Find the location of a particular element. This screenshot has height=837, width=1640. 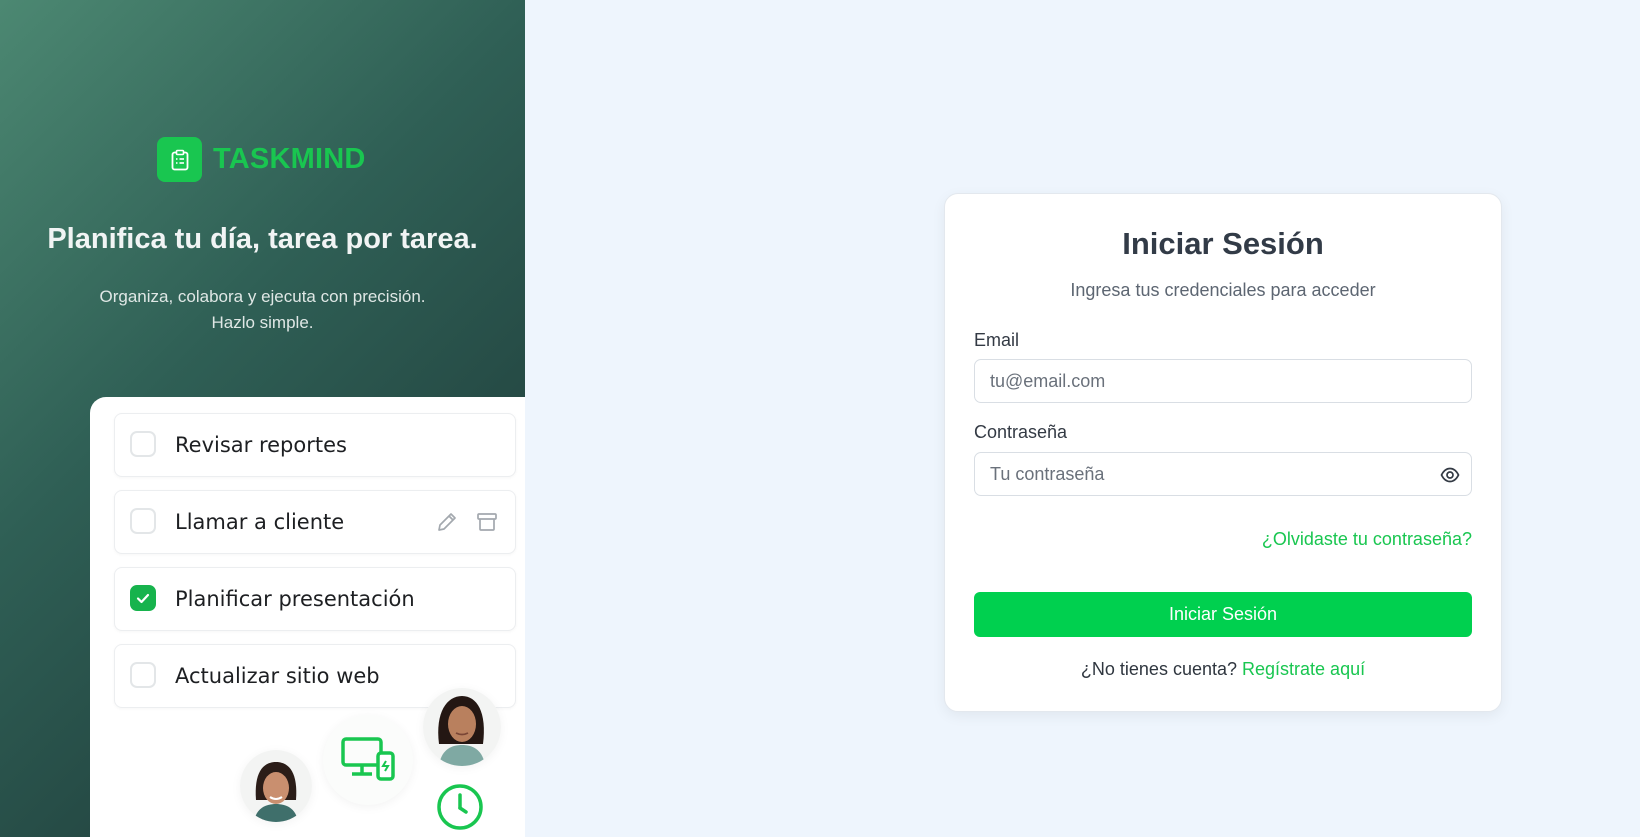

task-label: Planificar presentación is located at coordinates (295, 599).